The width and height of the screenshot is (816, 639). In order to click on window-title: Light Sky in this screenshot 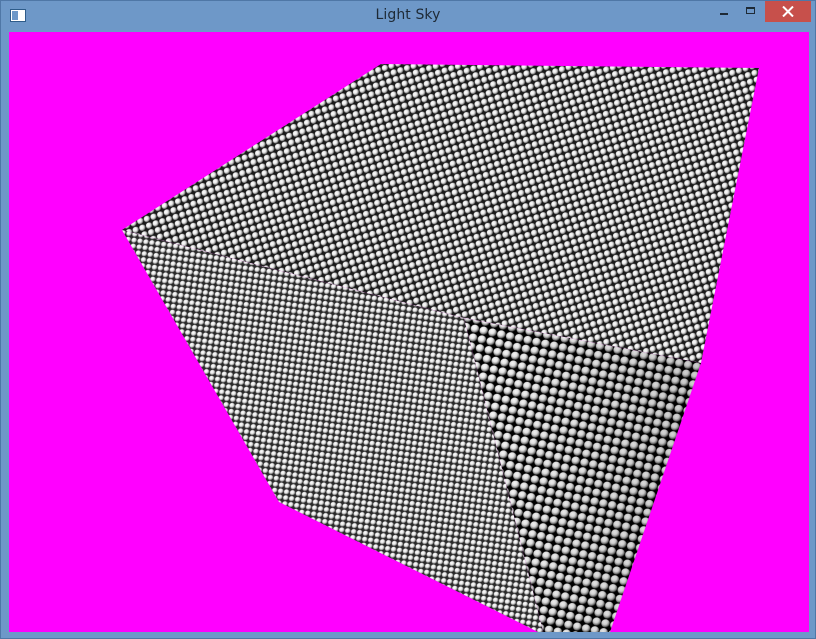, I will do `click(408, 15)`.